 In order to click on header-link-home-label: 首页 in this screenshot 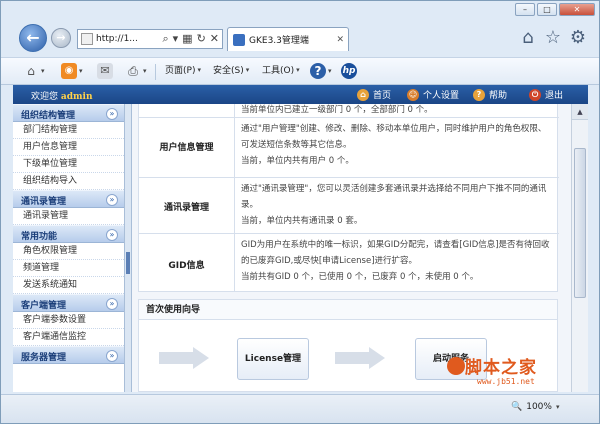, I will do `click(382, 96)`.